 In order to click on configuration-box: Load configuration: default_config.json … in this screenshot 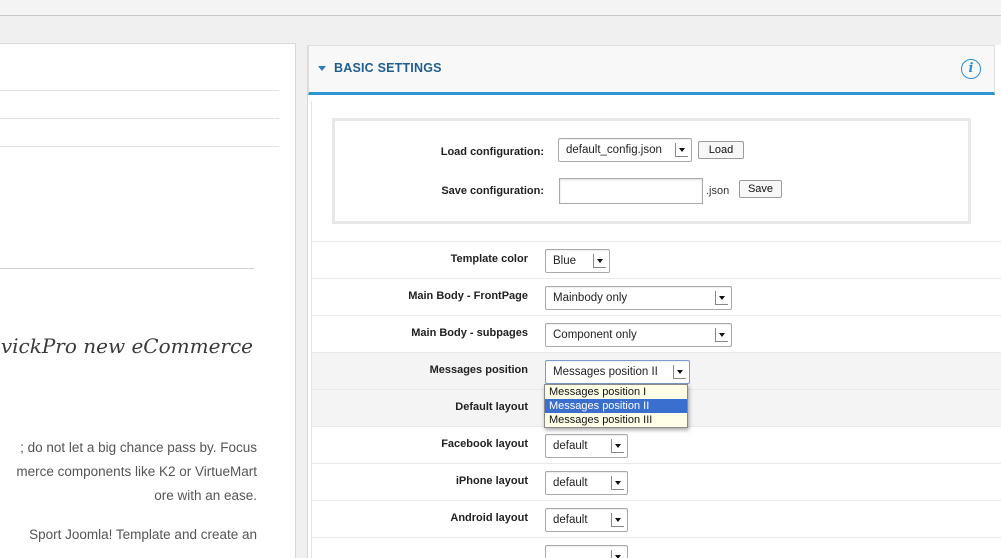, I will do `click(651, 171)`.